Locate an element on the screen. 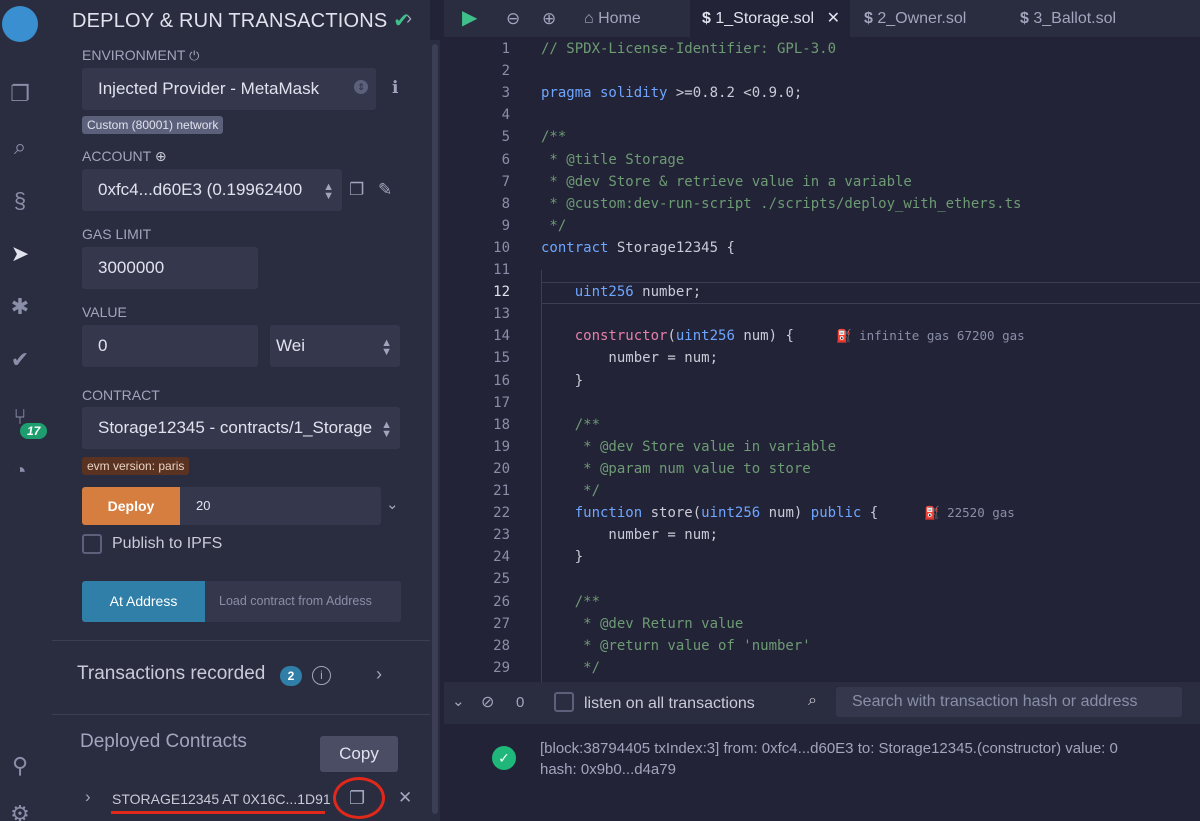  deploy-run-icon: ➤ is located at coordinates (20, 254).